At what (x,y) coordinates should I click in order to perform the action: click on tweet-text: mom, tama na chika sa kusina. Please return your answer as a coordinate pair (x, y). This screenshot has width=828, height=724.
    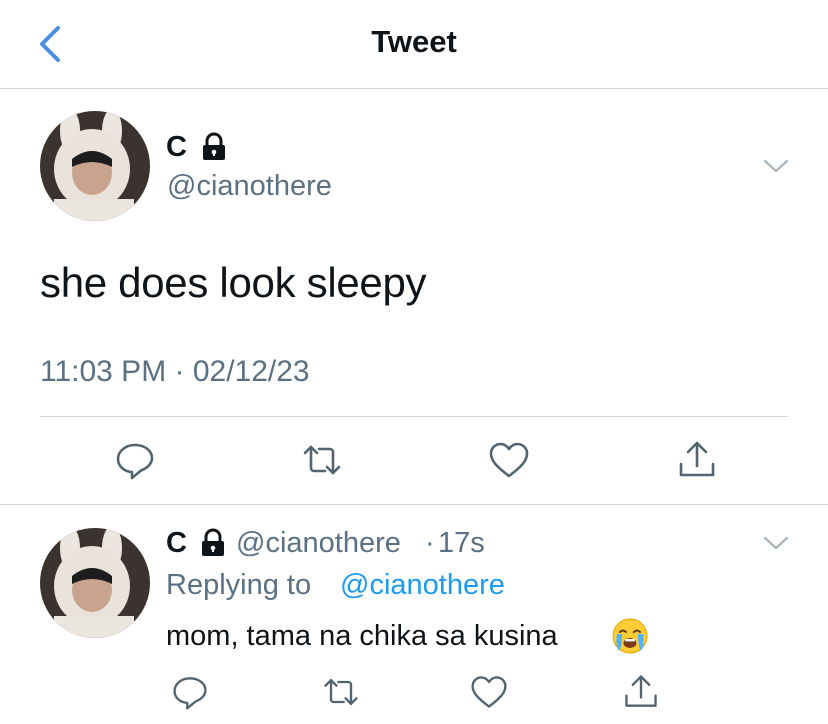
    Looking at the image, I should click on (362, 636).